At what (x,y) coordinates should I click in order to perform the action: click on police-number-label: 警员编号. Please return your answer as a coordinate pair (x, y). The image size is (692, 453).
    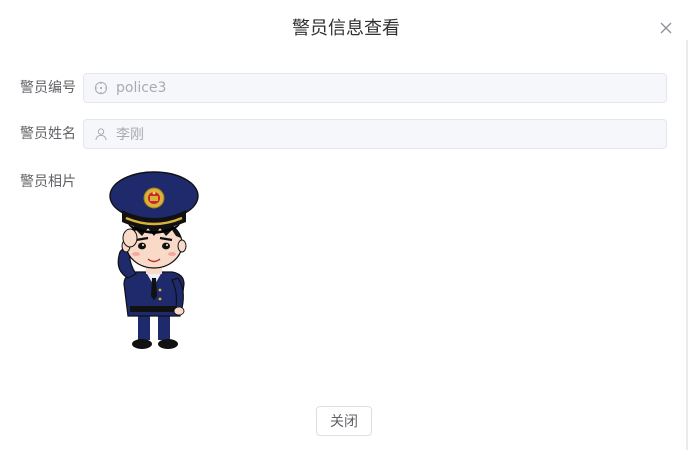
    Looking at the image, I should click on (48, 88).